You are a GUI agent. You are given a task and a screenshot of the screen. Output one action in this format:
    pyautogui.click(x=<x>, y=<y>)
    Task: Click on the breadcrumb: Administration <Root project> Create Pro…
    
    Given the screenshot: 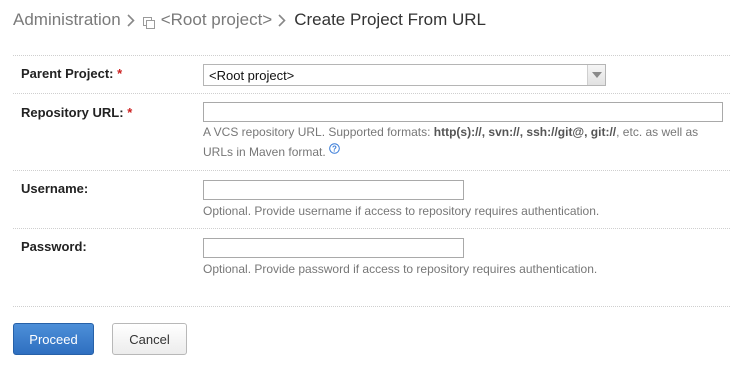 What is the action you would take?
    pyautogui.click(x=249, y=20)
    